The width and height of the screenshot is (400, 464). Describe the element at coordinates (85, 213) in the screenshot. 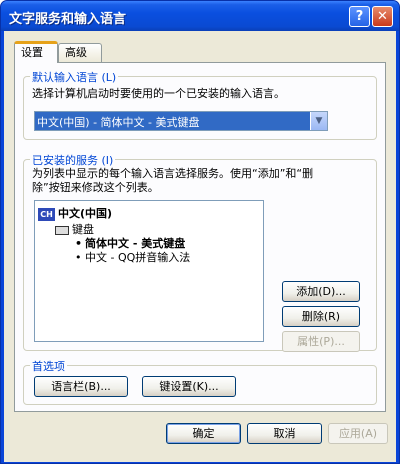

I see `tree-language-label: 中文(中国)` at that location.